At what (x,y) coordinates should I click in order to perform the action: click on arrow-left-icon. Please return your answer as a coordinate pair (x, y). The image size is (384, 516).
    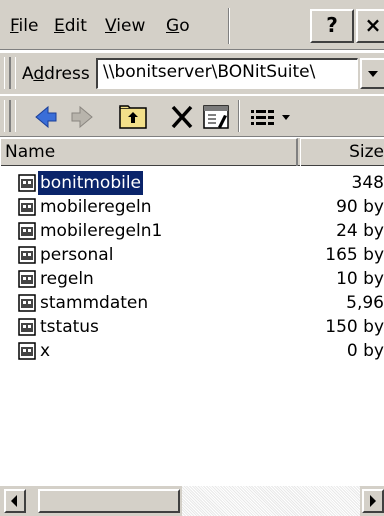
    Looking at the image, I should click on (14, 501).